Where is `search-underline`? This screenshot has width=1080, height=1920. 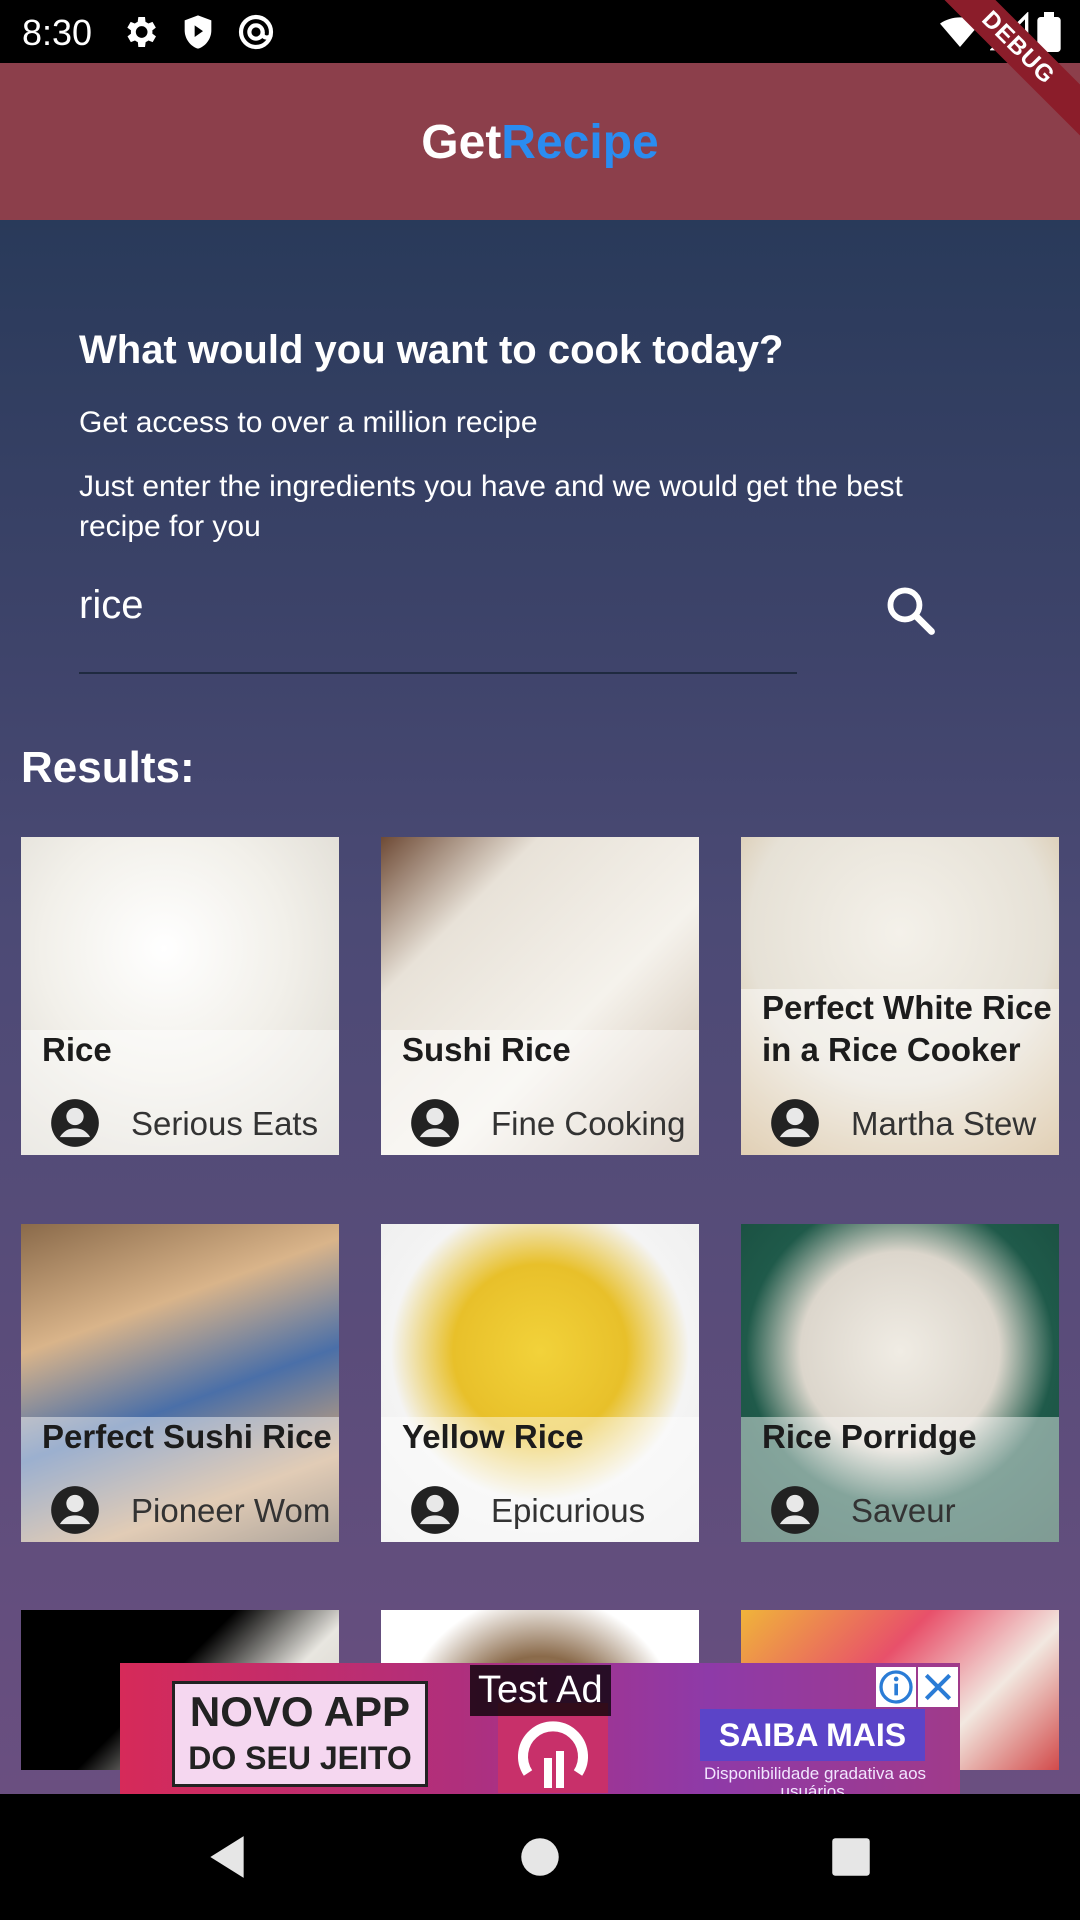 search-underline is located at coordinates (438, 673).